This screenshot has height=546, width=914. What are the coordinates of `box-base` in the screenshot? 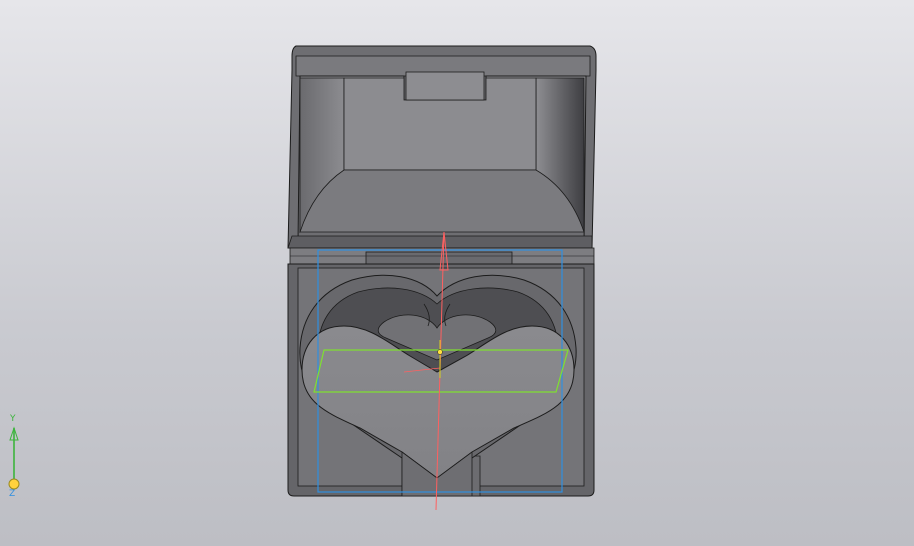 It's located at (441, 380).